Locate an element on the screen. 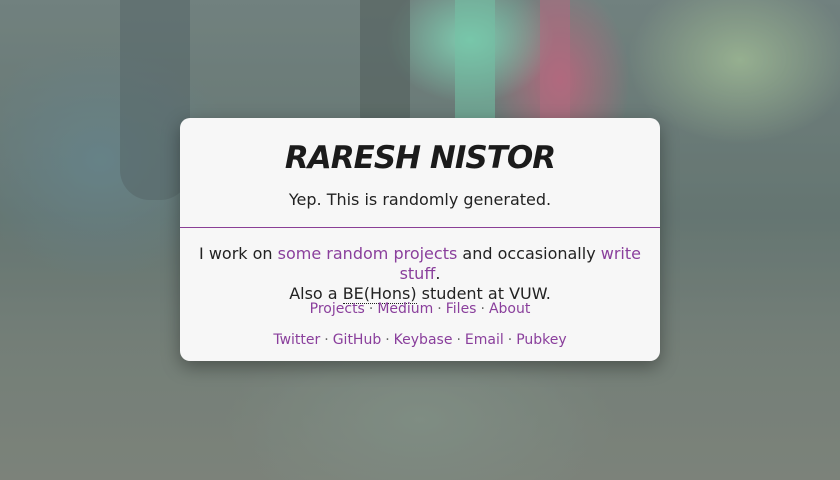 This screenshot has height=480, width=840. email-link: Email is located at coordinates (484, 340).